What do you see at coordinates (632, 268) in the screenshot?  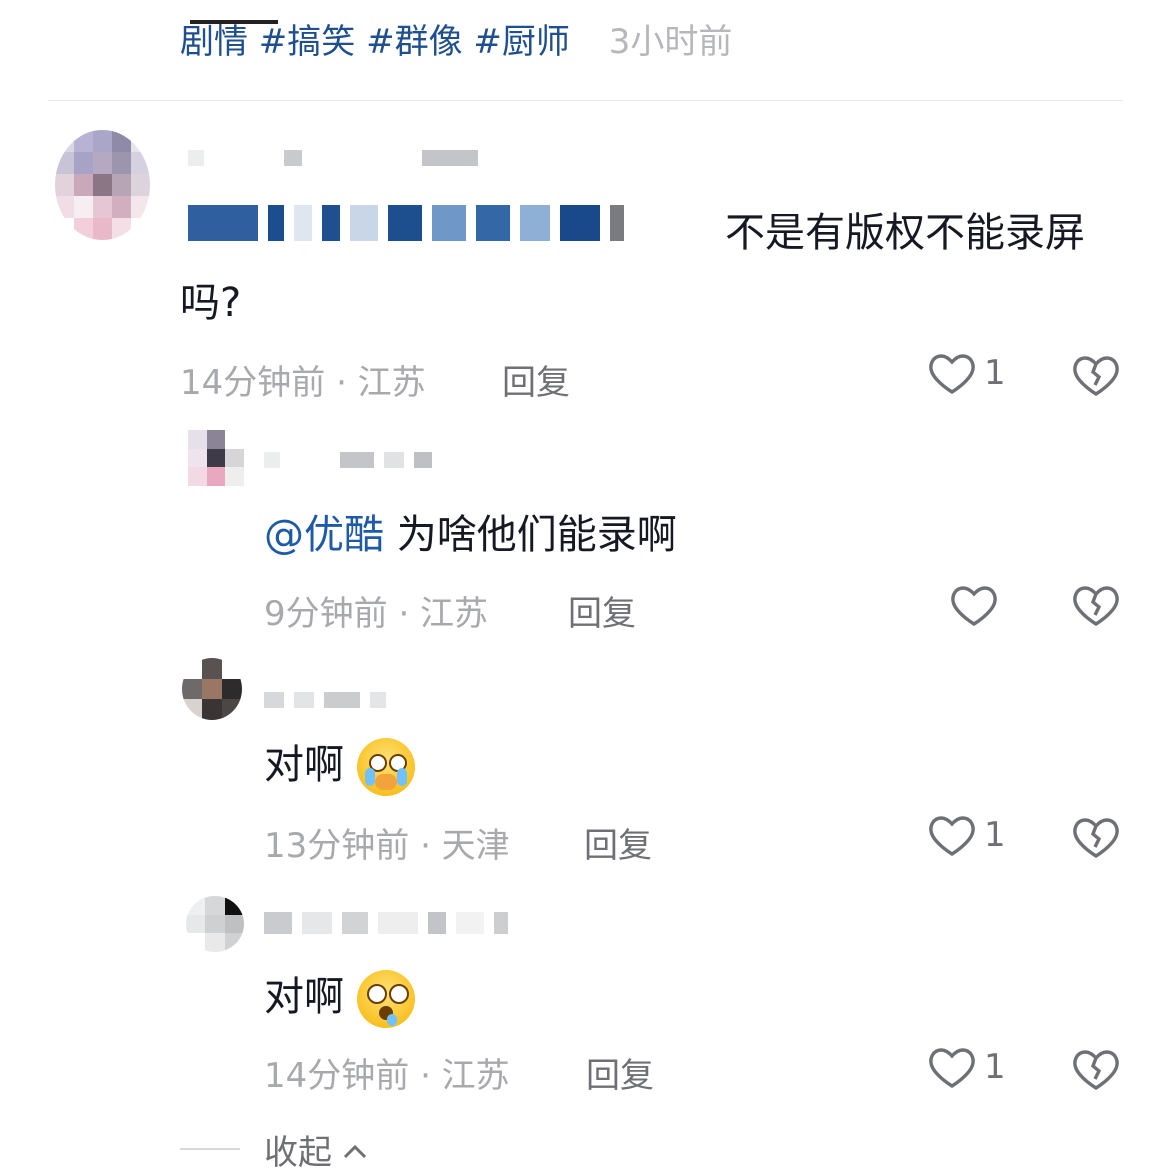 I see `comment-text: 不是有版权不能录屏吗?` at bounding box center [632, 268].